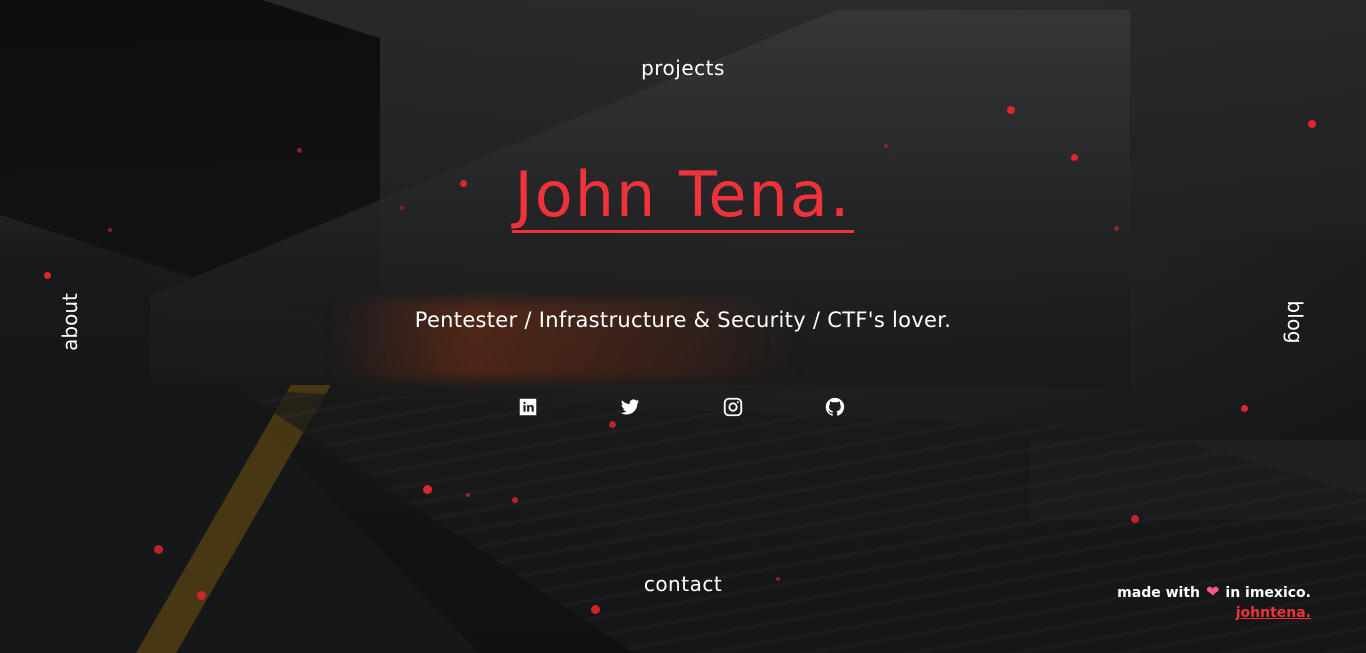 The height and width of the screenshot is (653, 1366). I want to click on nav-projects-link: projects, so click(683, 68).